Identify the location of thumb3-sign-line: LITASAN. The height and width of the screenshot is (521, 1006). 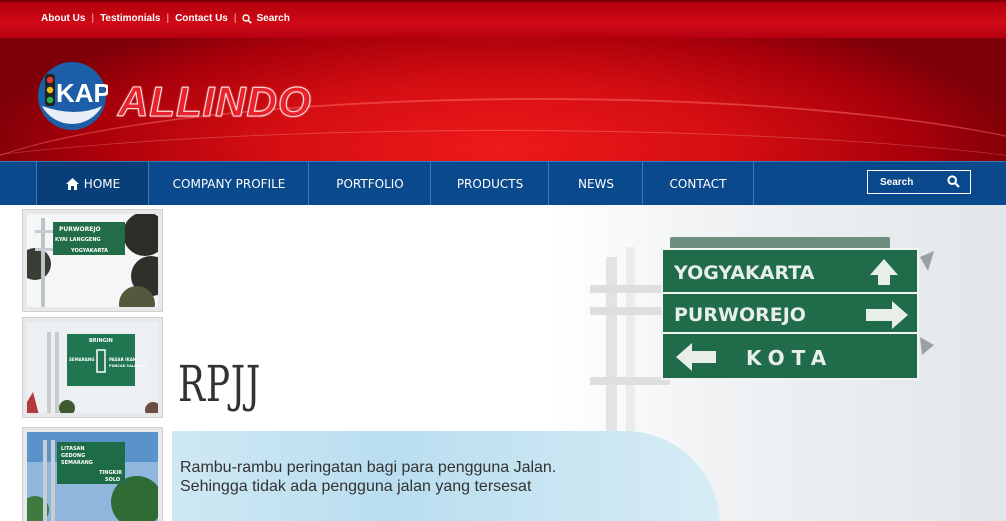
(73, 449).